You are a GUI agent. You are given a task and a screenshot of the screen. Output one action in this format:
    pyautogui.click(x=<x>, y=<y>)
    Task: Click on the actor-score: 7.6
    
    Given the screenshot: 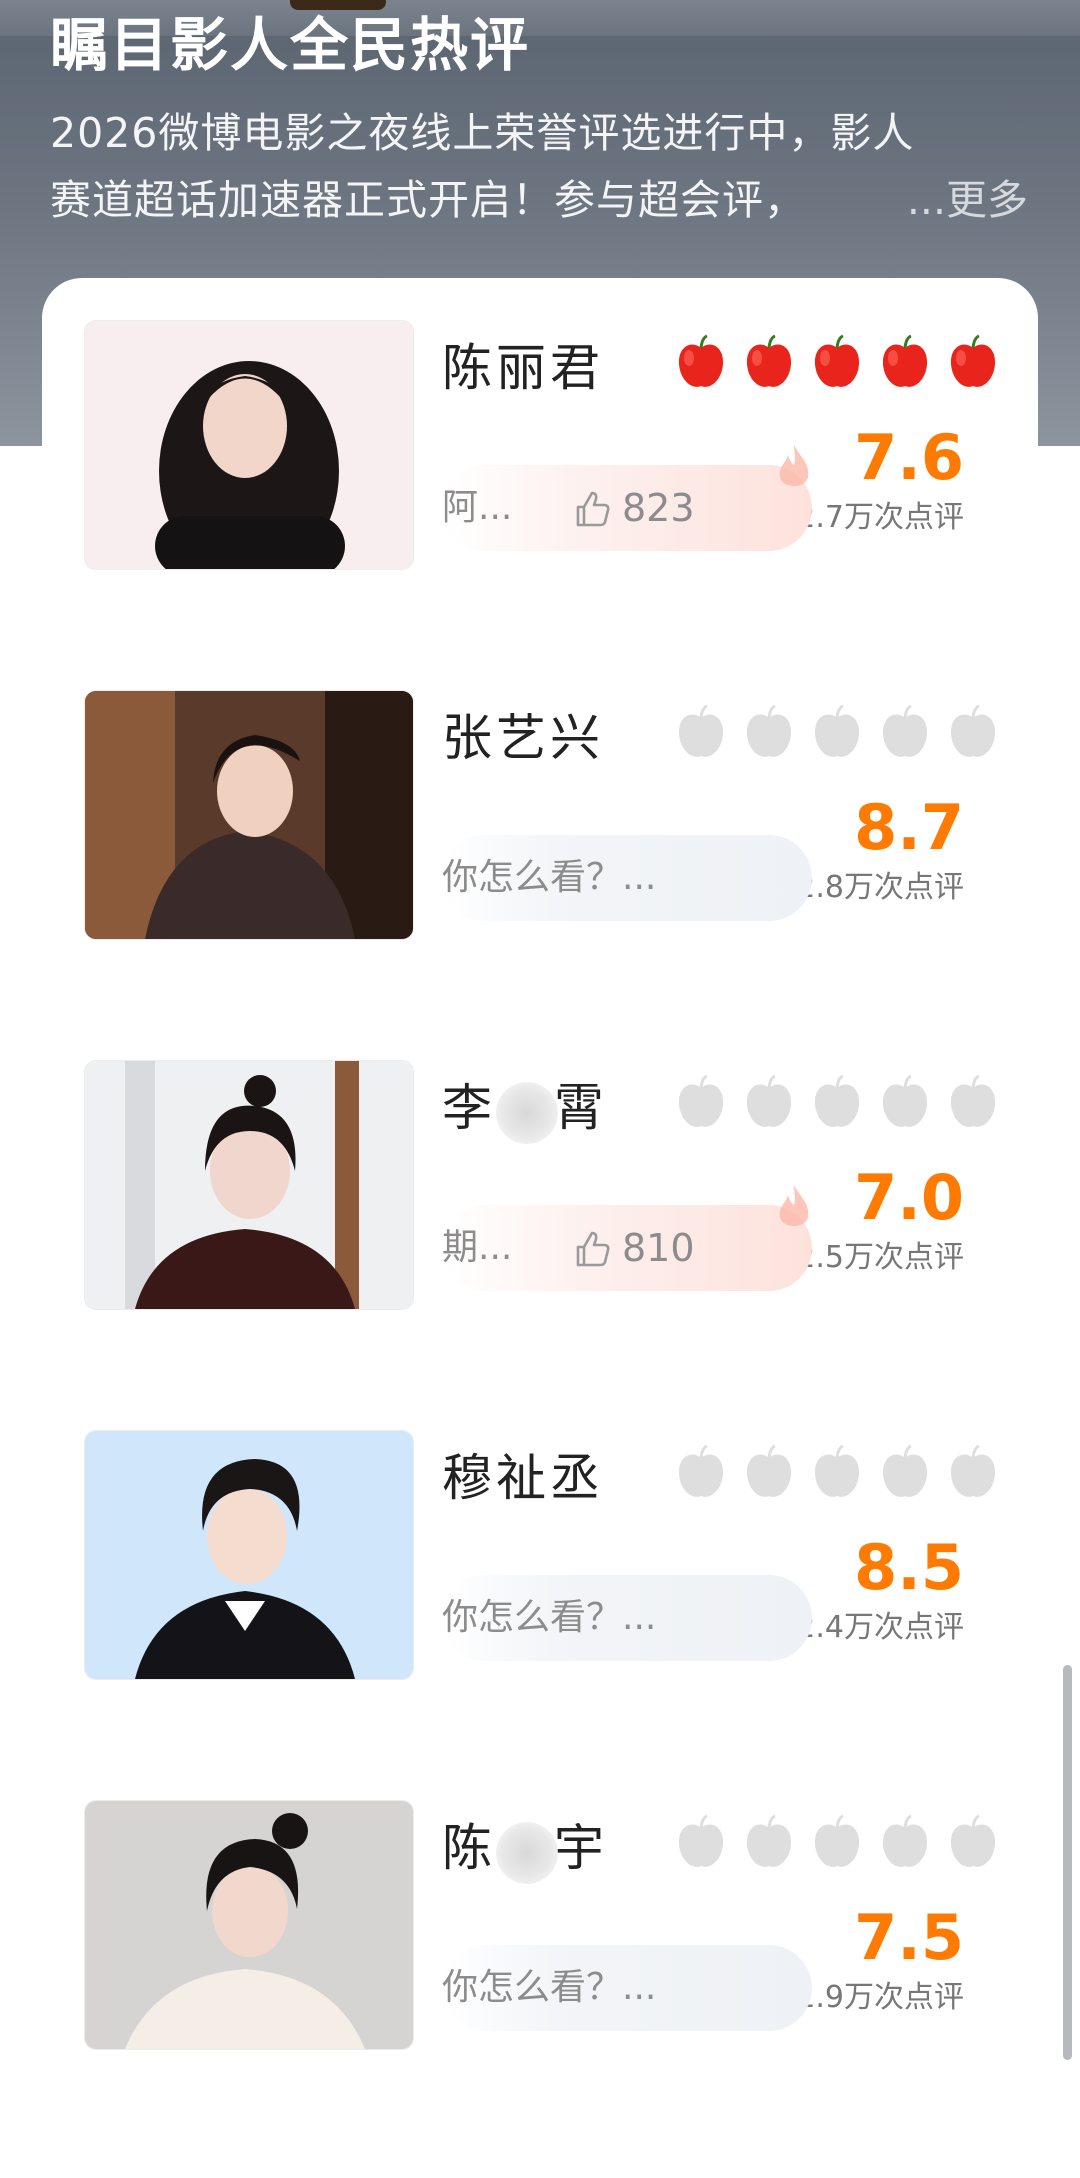 What is the action you would take?
    pyautogui.click(x=909, y=457)
    